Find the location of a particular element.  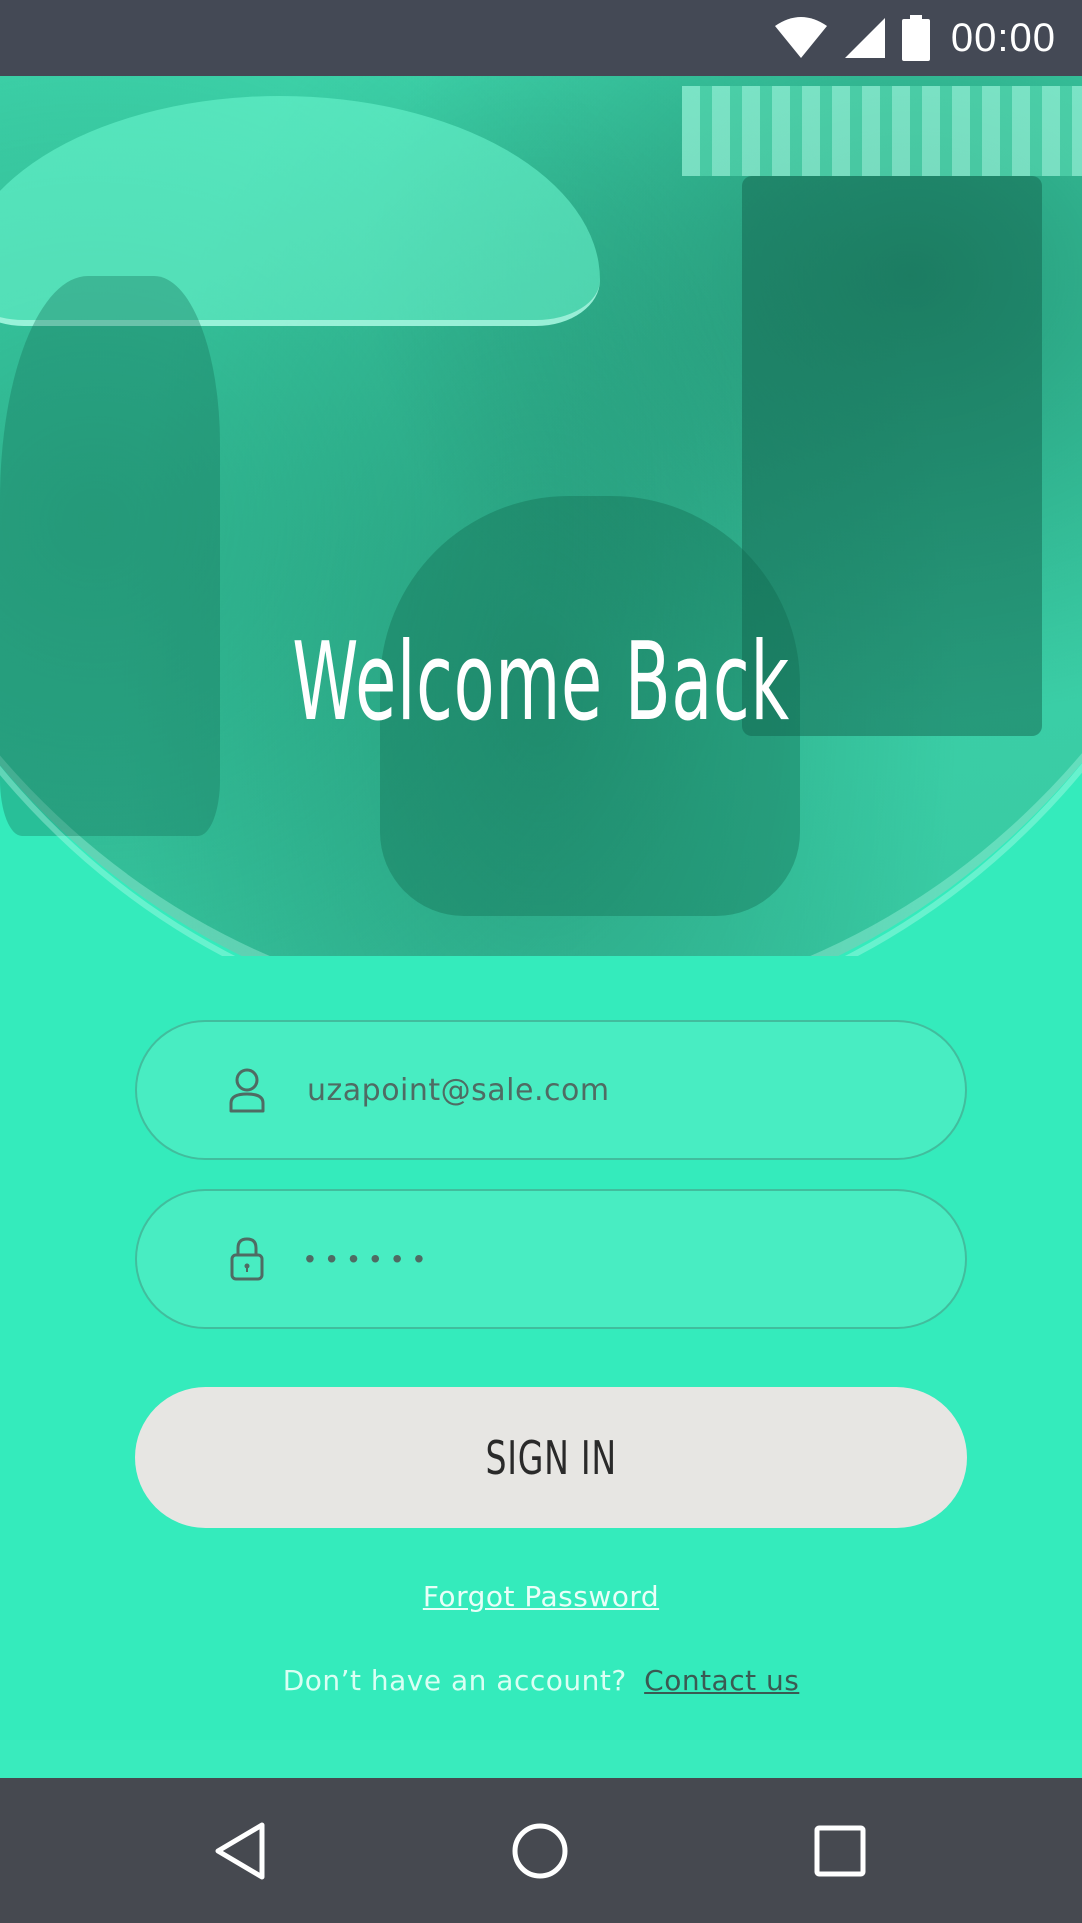

status-bar: 00:00 is located at coordinates (541, 38).